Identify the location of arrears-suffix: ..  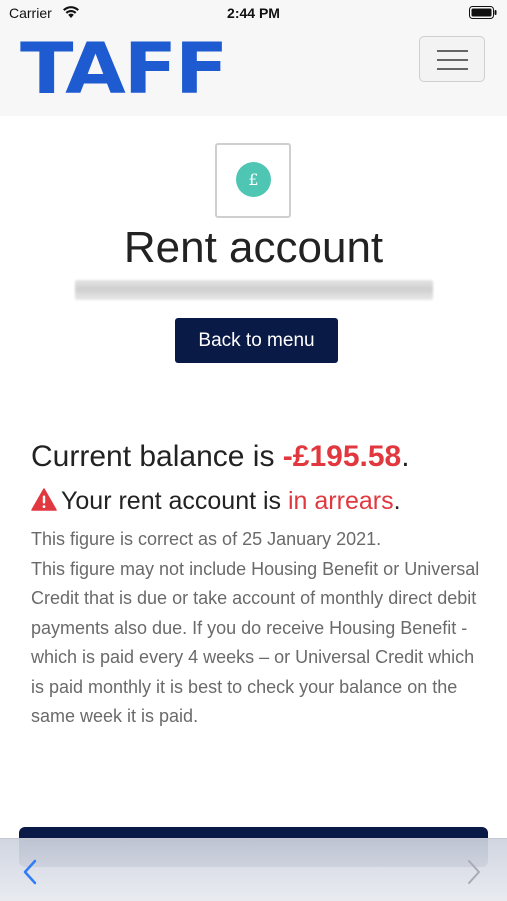
(397, 501).